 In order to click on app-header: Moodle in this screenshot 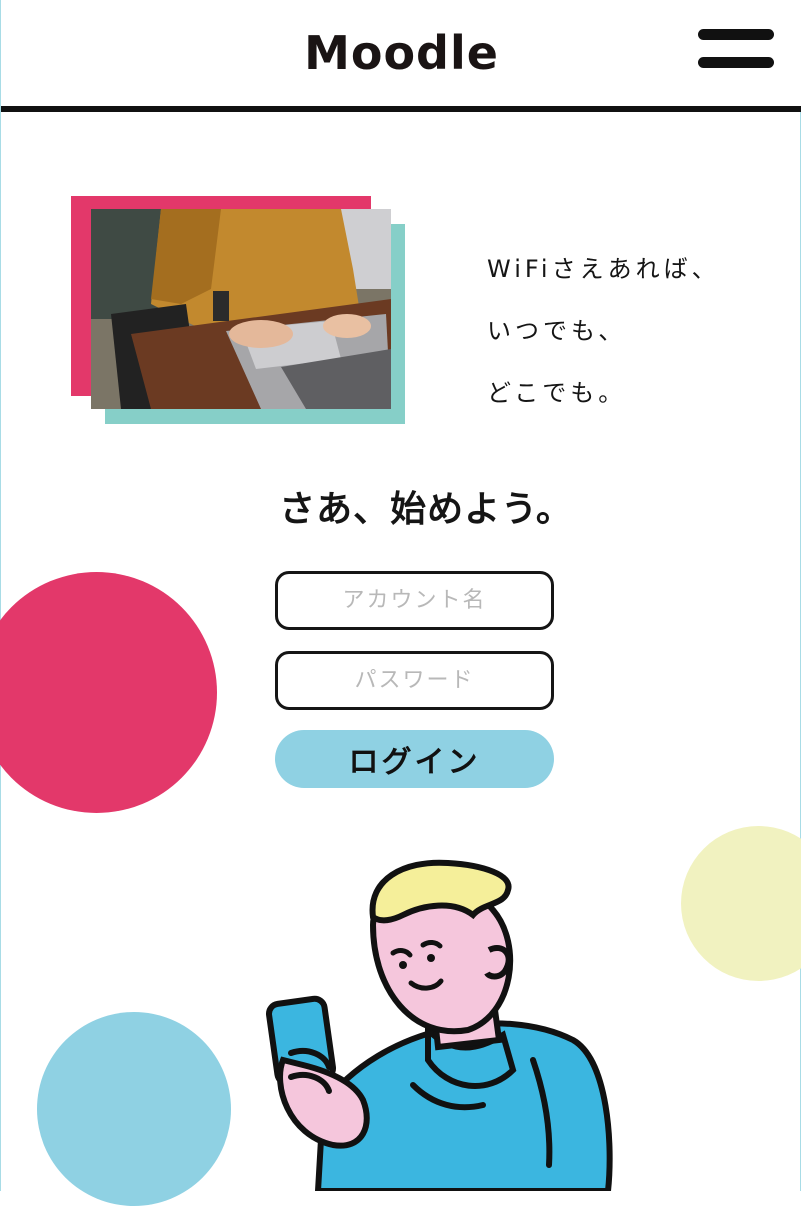, I will do `click(401, 56)`.